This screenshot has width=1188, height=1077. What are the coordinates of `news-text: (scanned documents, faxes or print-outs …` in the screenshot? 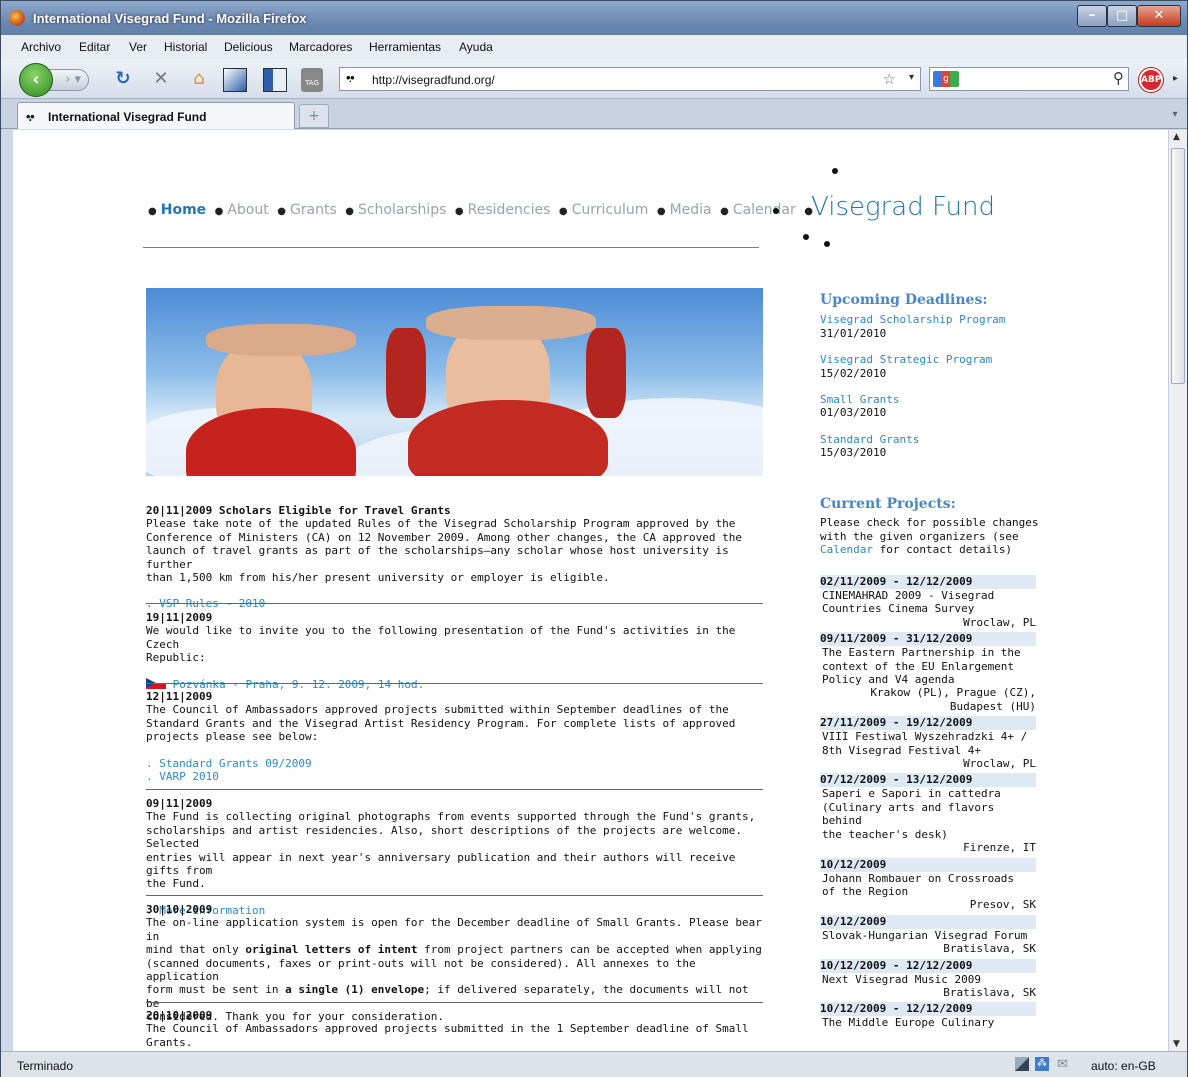 It's located at (421, 970).